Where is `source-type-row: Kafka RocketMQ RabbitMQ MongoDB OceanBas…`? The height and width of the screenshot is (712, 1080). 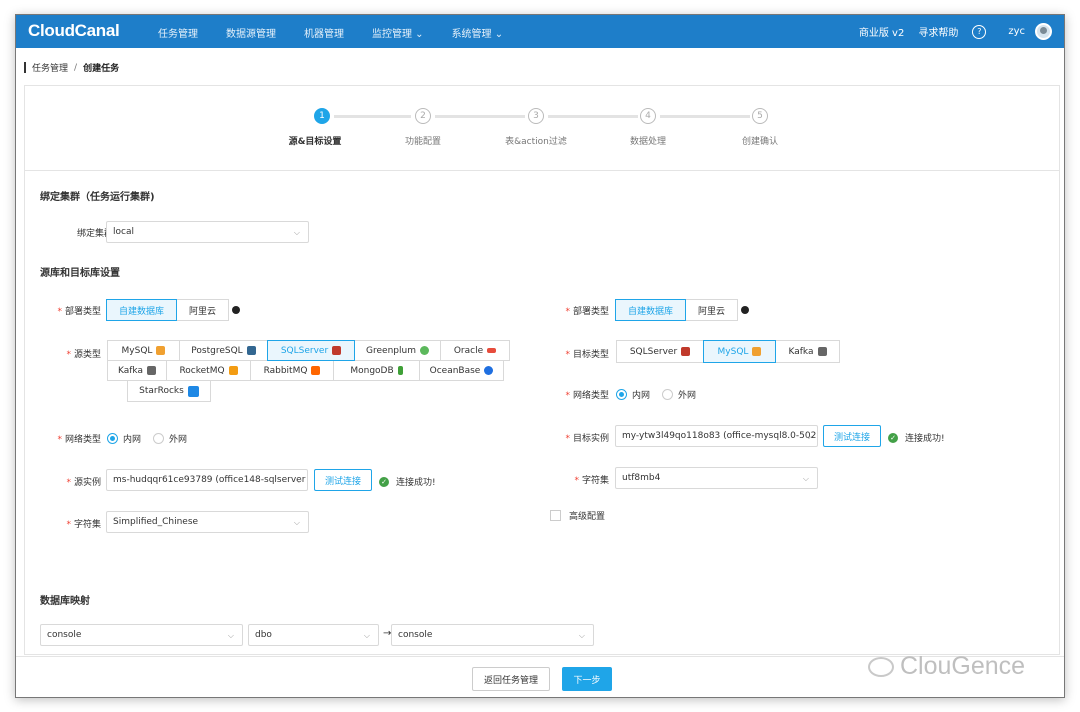
source-type-row: Kafka RocketMQ RabbitMQ MongoDB OceanBas… is located at coordinates (308, 370).